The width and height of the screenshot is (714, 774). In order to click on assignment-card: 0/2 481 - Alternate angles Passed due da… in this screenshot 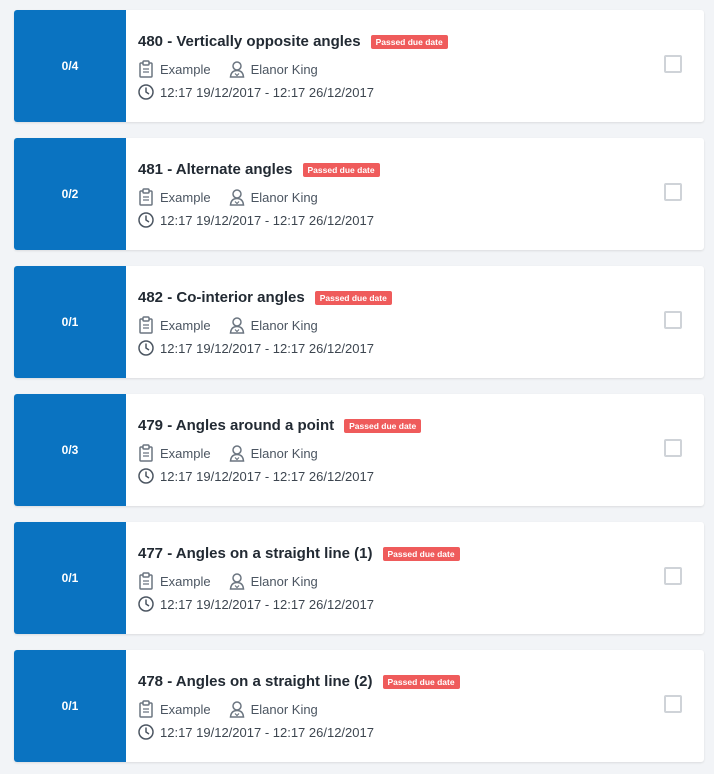, I will do `click(359, 194)`.